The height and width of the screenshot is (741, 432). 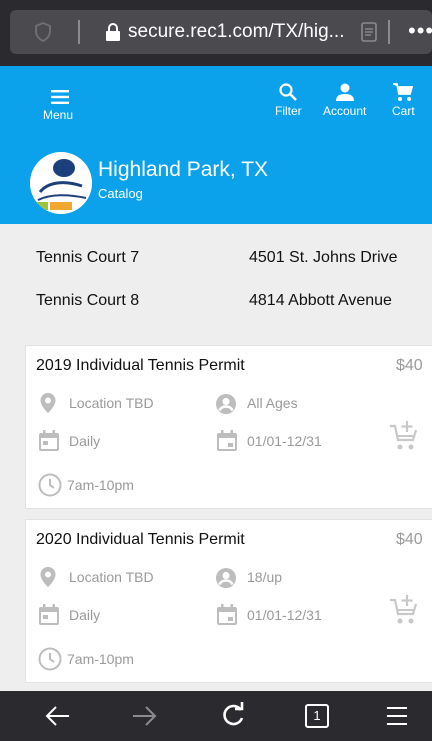 What do you see at coordinates (288, 111) in the screenshot?
I see `filter-label: Filter` at bounding box center [288, 111].